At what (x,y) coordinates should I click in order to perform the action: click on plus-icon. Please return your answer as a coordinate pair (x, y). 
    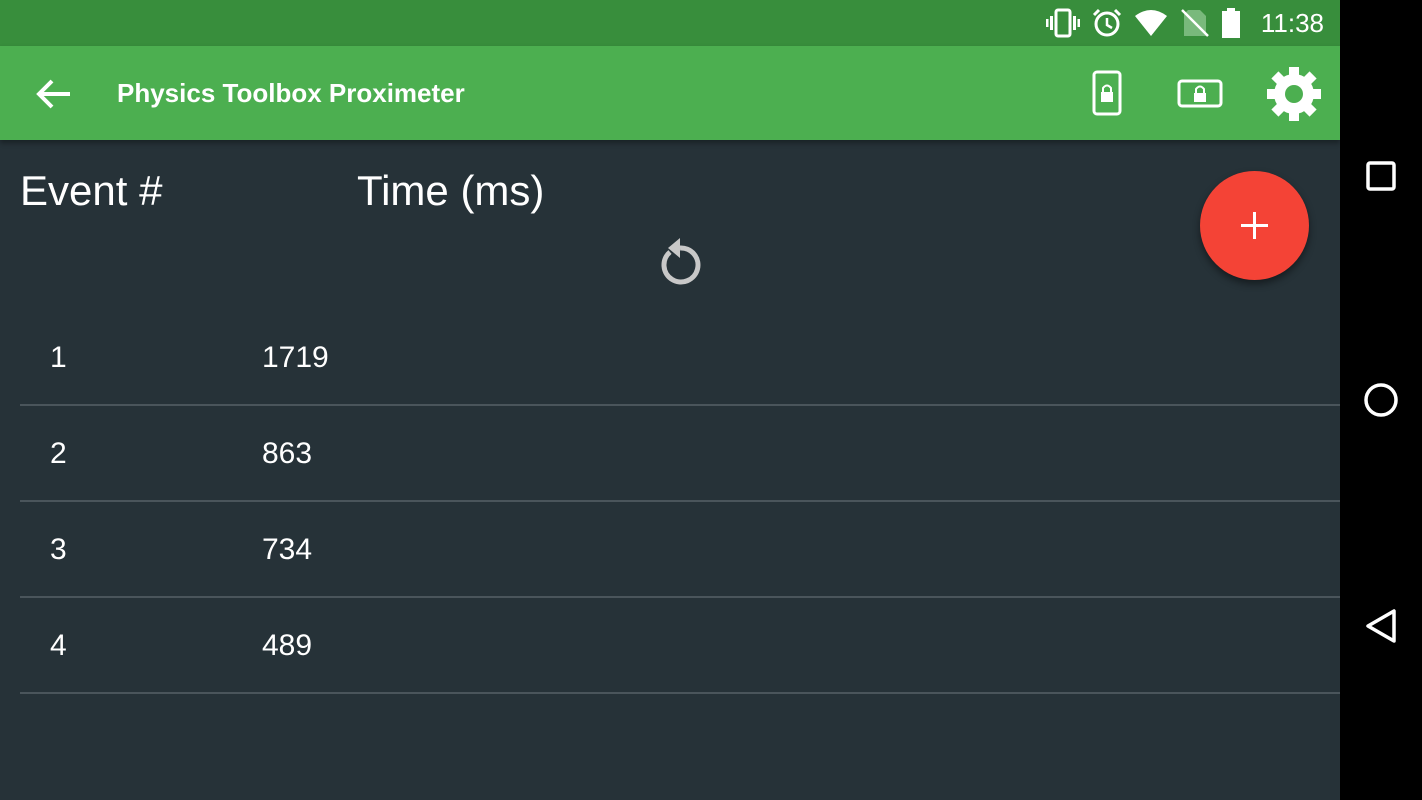
    Looking at the image, I should click on (1254, 225).